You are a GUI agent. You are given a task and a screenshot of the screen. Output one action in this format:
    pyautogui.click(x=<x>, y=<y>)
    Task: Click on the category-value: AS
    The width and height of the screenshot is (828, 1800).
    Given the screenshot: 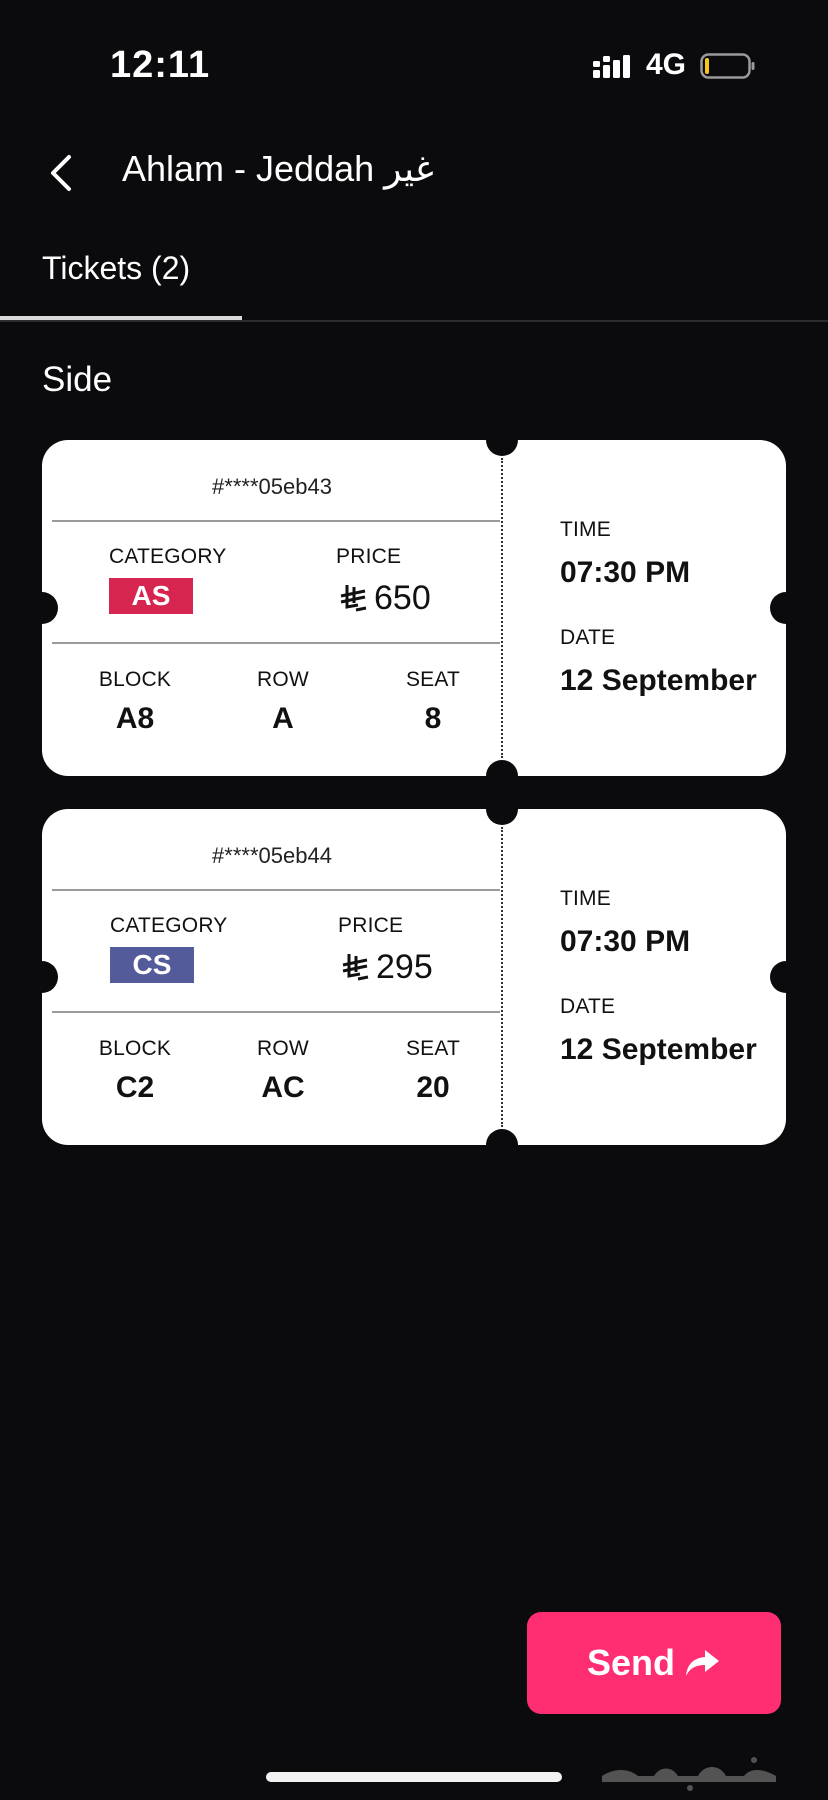 What is the action you would take?
    pyautogui.click(x=151, y=595)
    